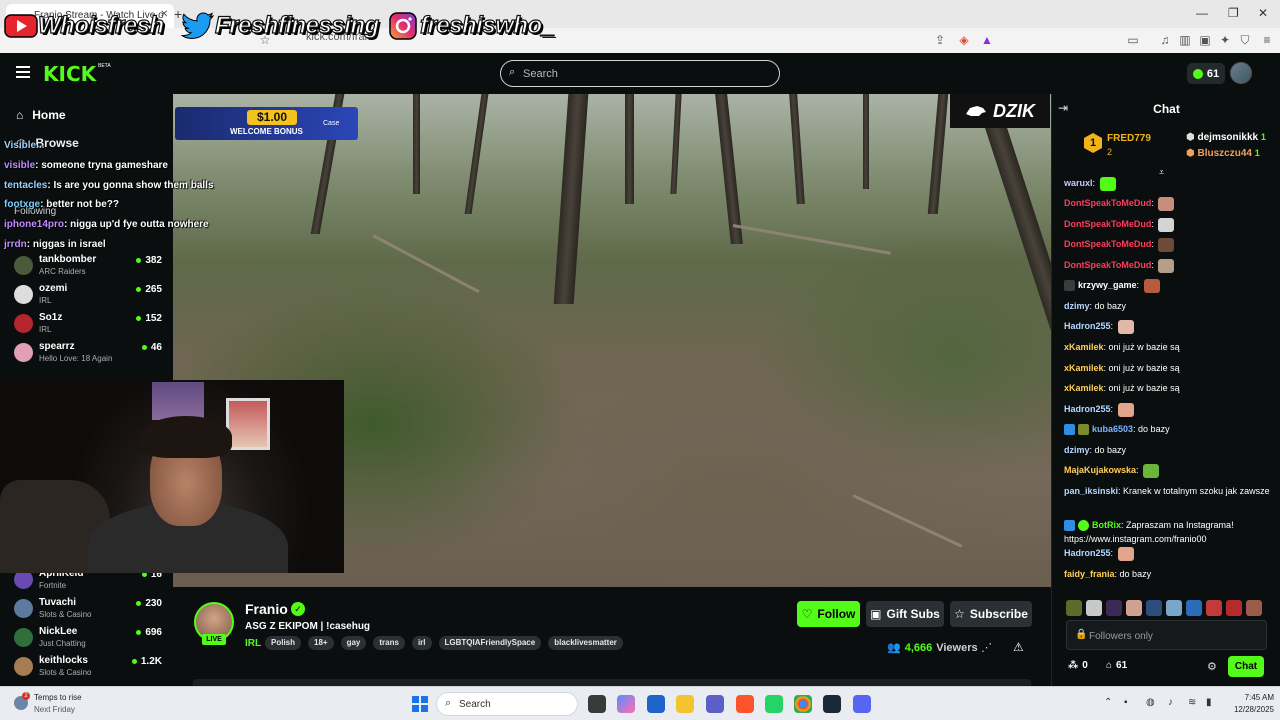 The image size is (1280, 720). What do you see at coordinates (89, 669) in the screenshot?
I see `sidebar-channel-keithlocks: keithlocks Slots & Casino 1.2K` at bounding box center [89, 669].